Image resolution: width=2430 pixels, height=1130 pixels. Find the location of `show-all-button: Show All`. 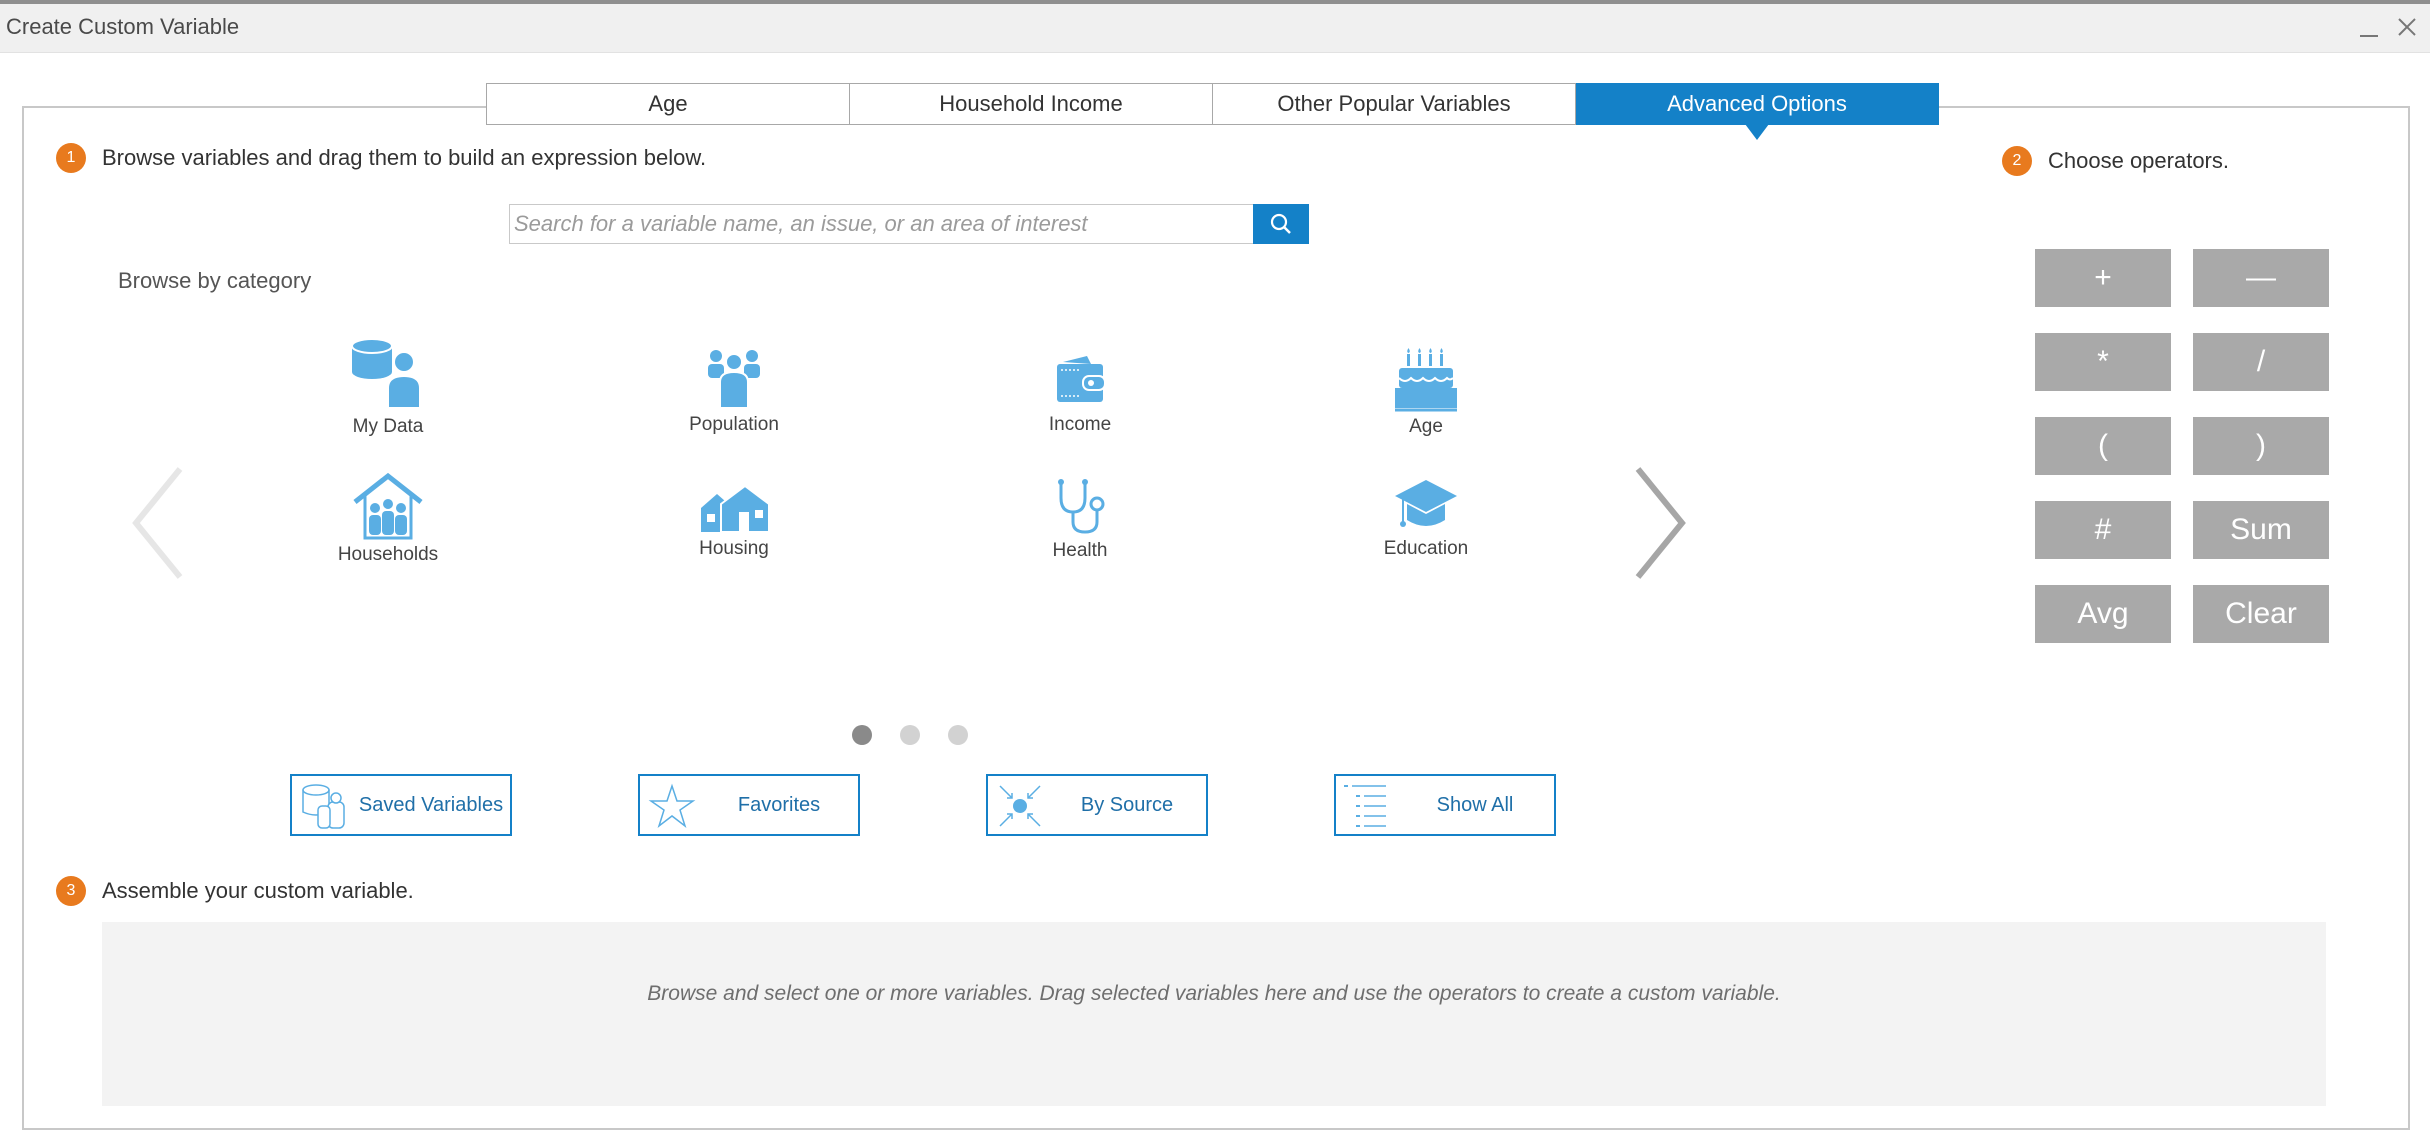

show-all-button: Show All is located at coordinates (1445, 805).